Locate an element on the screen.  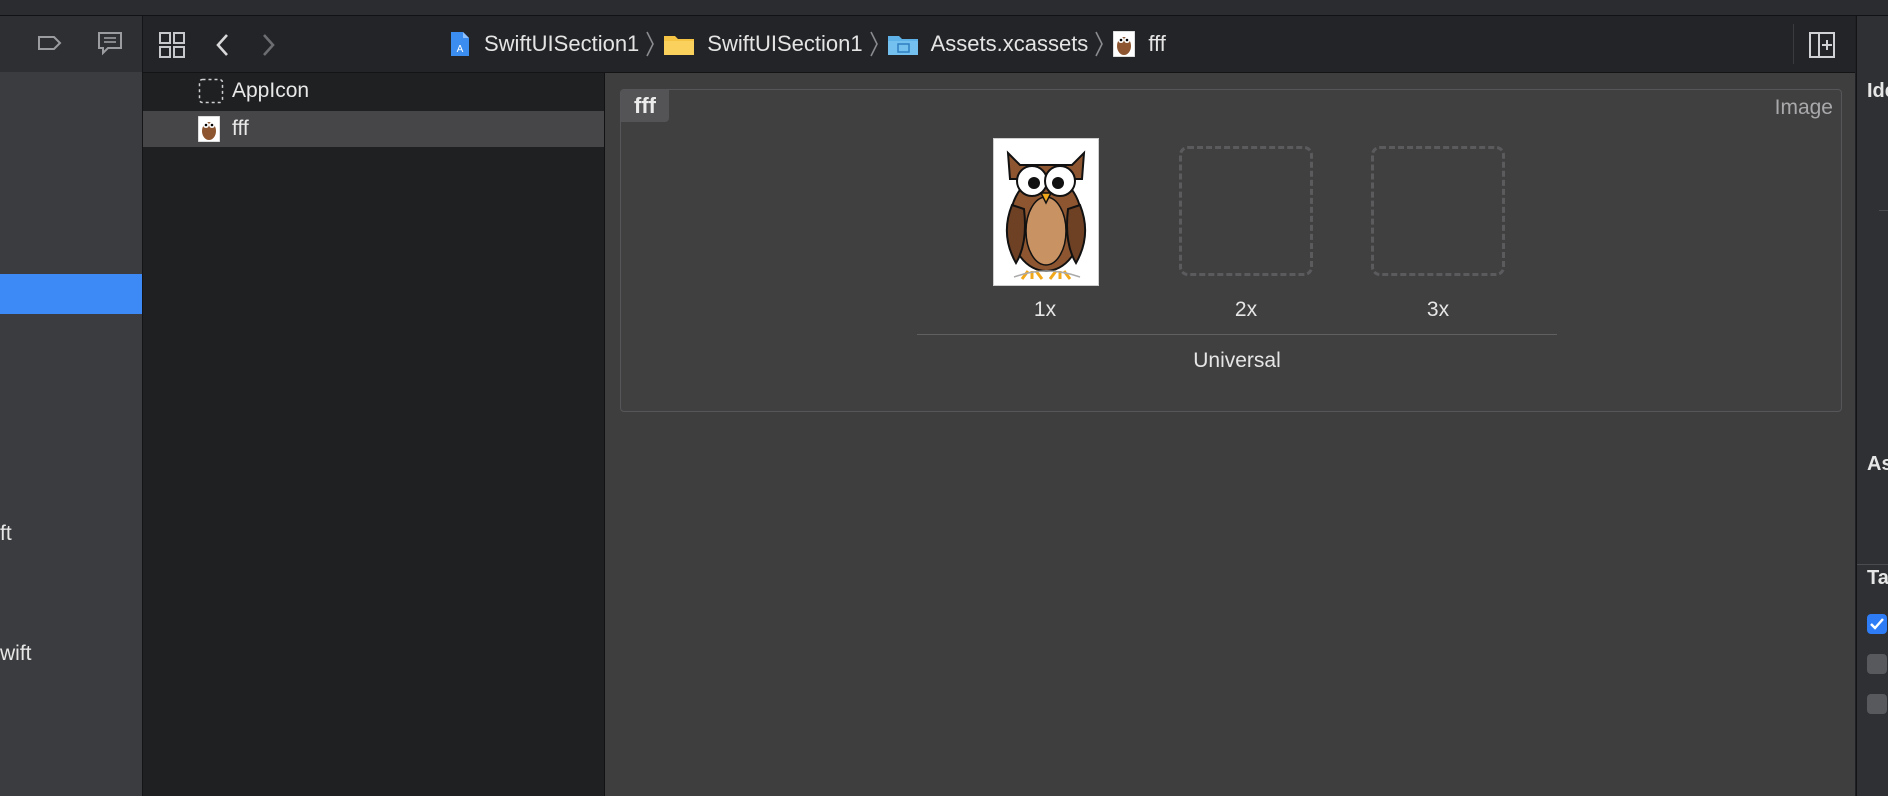
chevron-left-icon is located at coordinates (223, 45).